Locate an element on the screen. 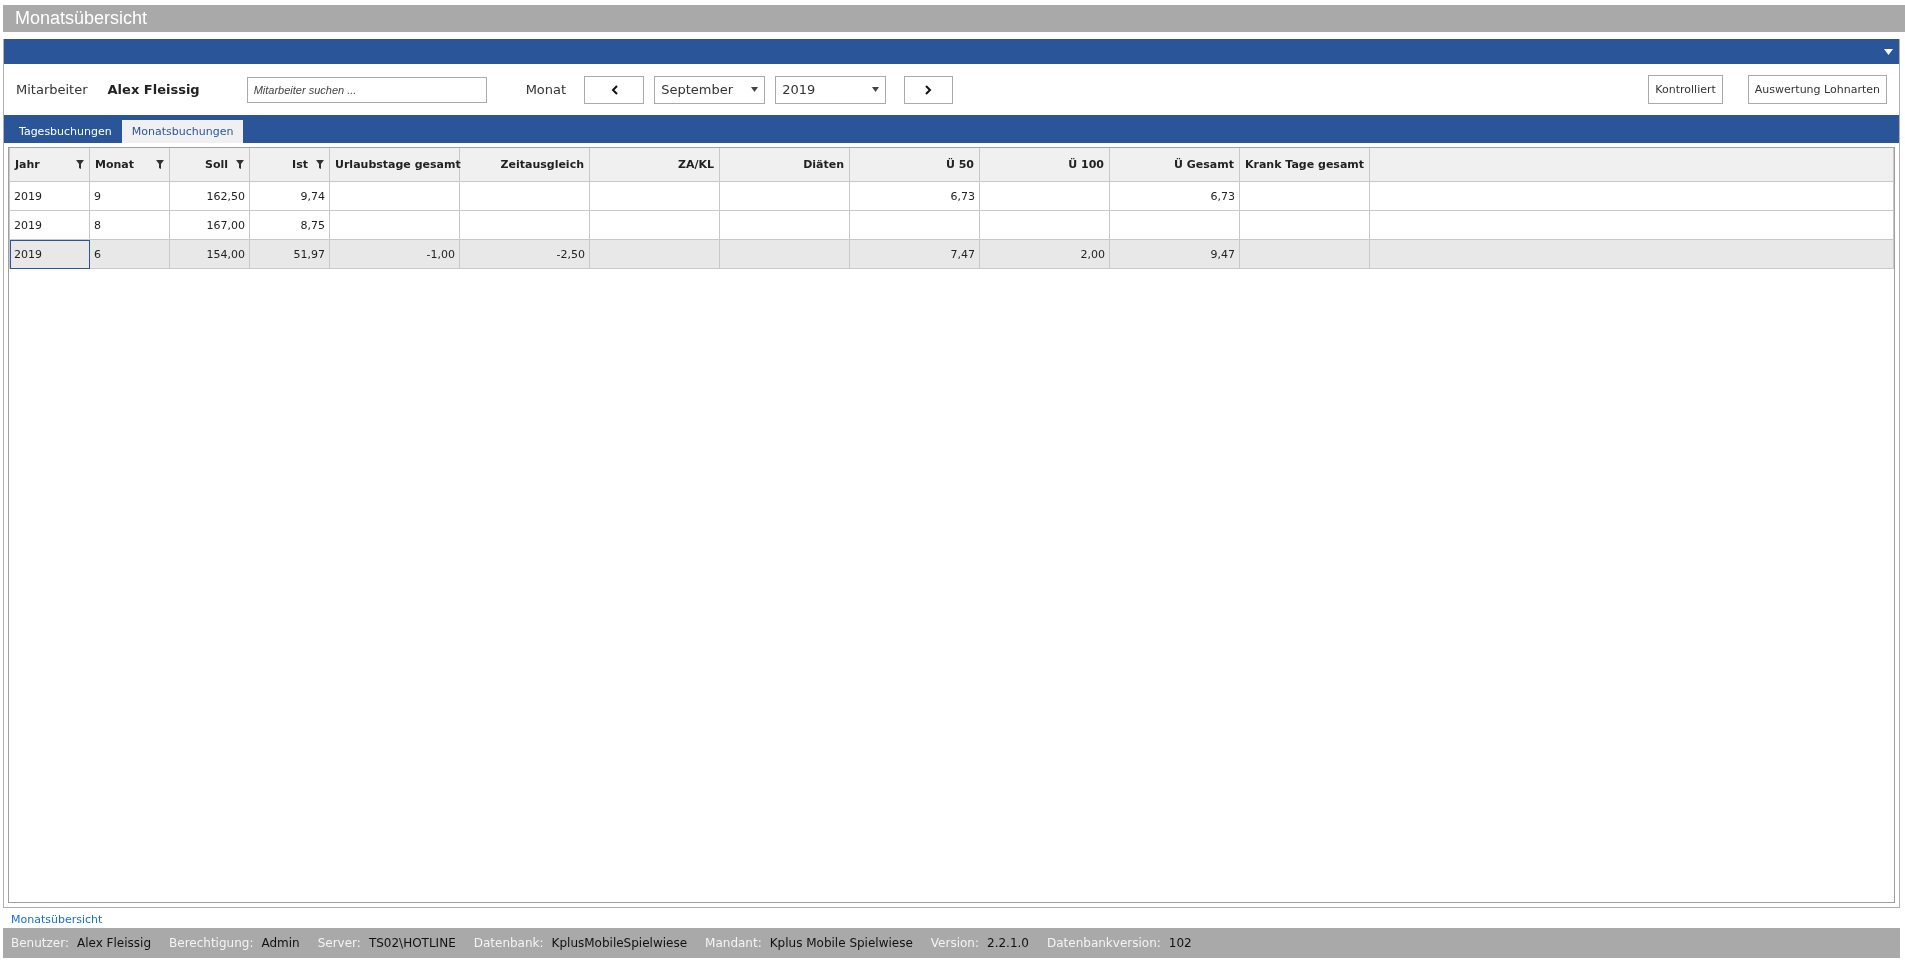 Image resolution: width=1905 pixels, height=968 pixels. column-header: Diäten is located at coordinates (784, 165).